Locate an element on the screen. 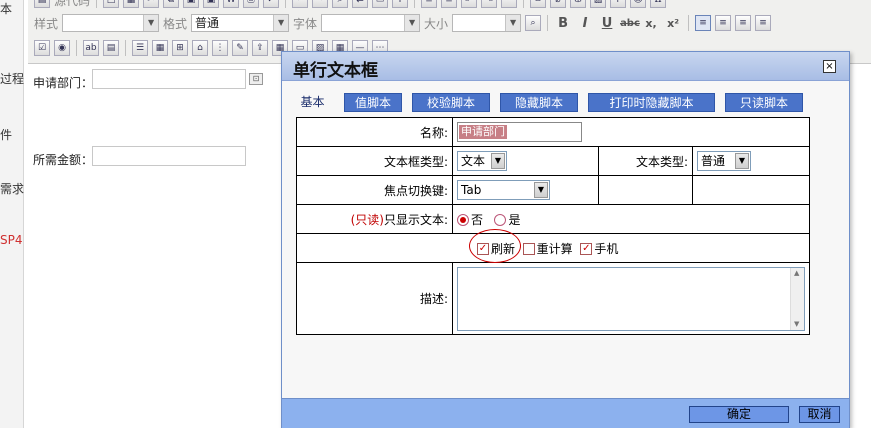 This screenshot has width=871, height=428. source-icon: ▤ is located at coordinates (42, 4).